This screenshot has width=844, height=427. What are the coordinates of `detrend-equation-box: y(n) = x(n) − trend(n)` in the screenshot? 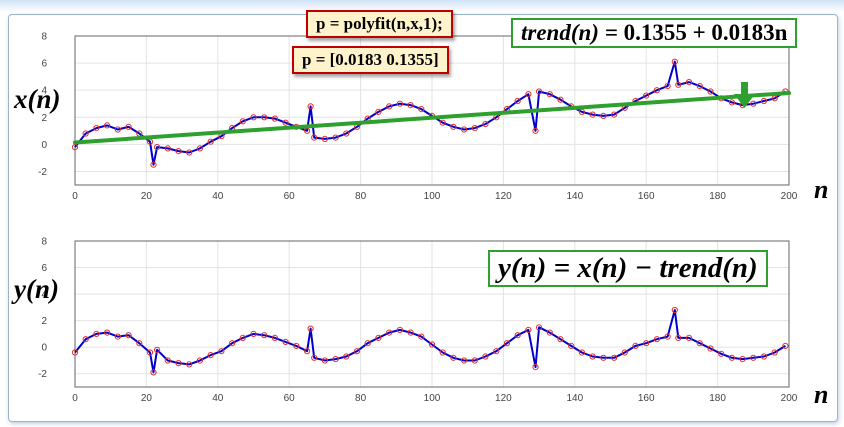 It's located at (628, 268).